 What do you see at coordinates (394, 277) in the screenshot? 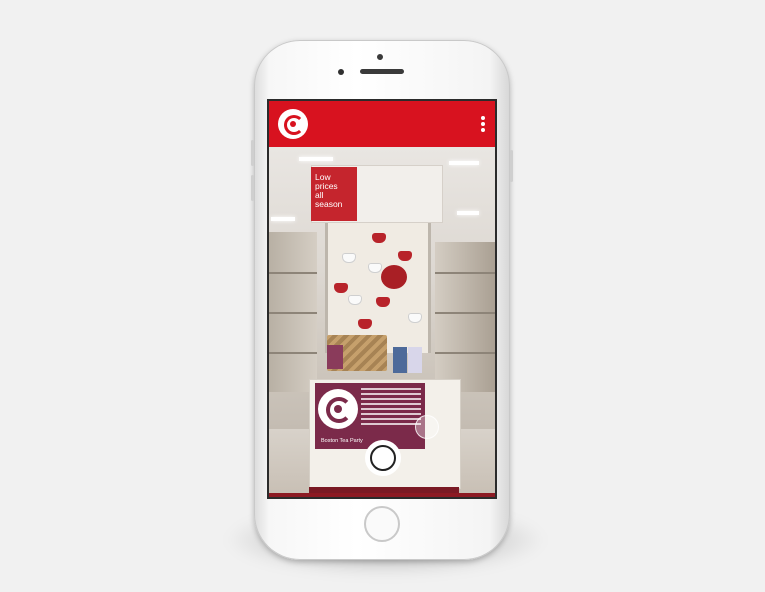
I see `tea-kettle` at bounding box center [394, 277].